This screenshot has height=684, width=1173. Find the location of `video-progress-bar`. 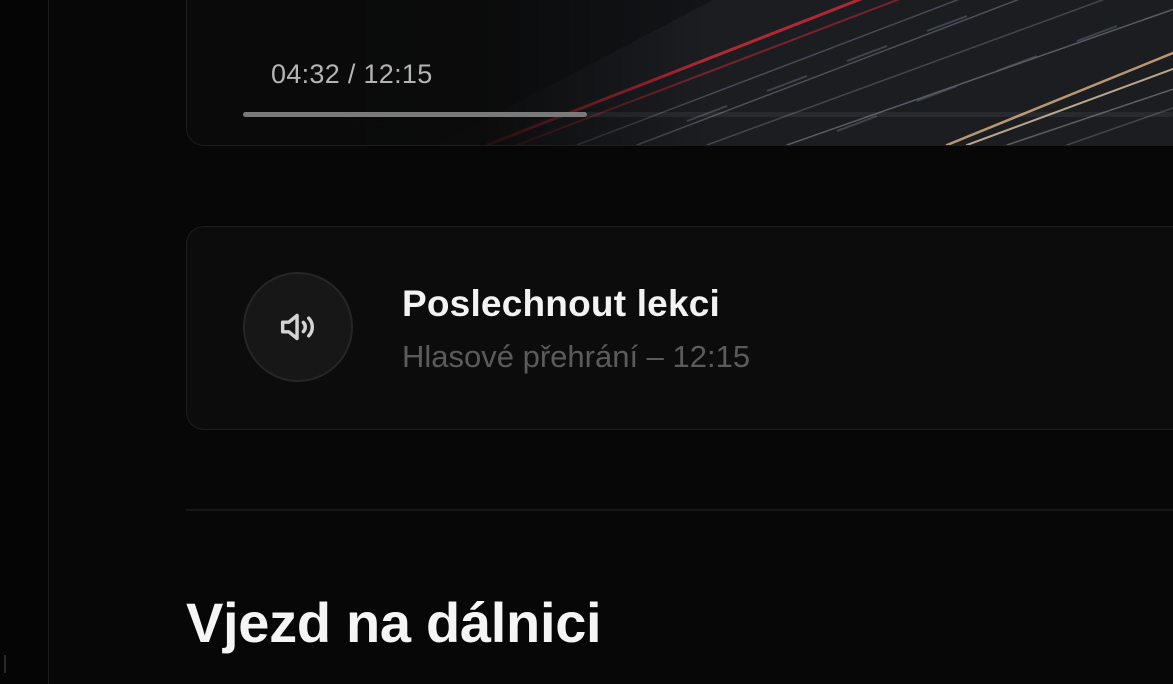

video-progress-bar is located at coordinates (708, 114).